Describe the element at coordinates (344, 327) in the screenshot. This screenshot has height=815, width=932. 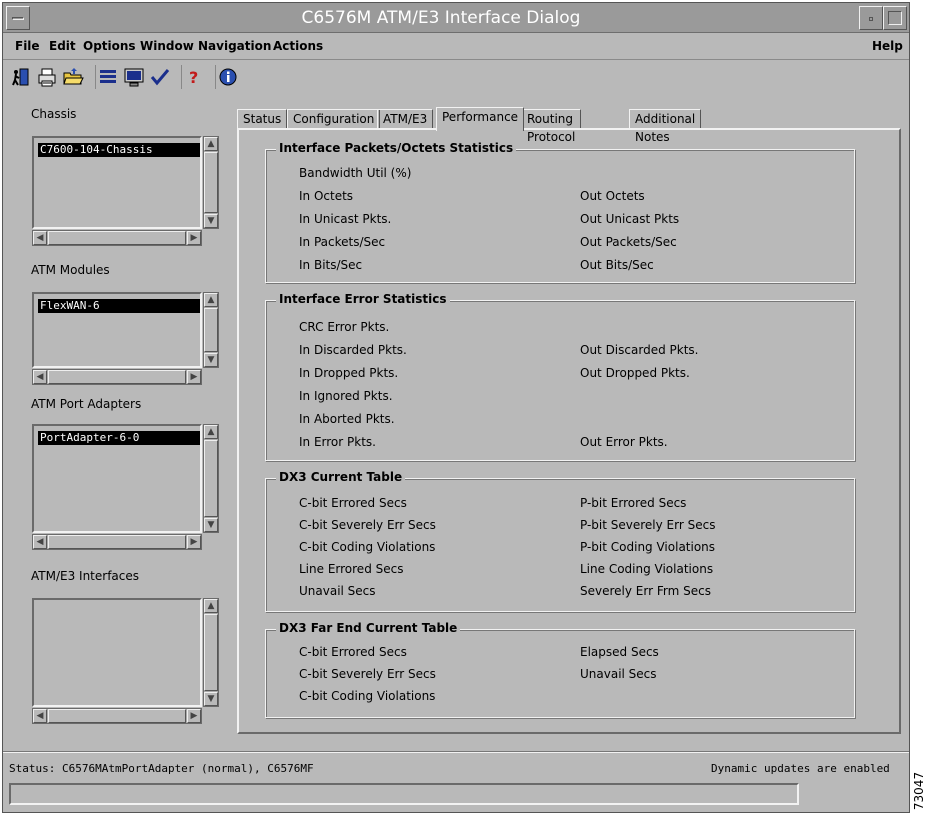
I see `crc-error-label: CRC Error Pkts.` at that location.